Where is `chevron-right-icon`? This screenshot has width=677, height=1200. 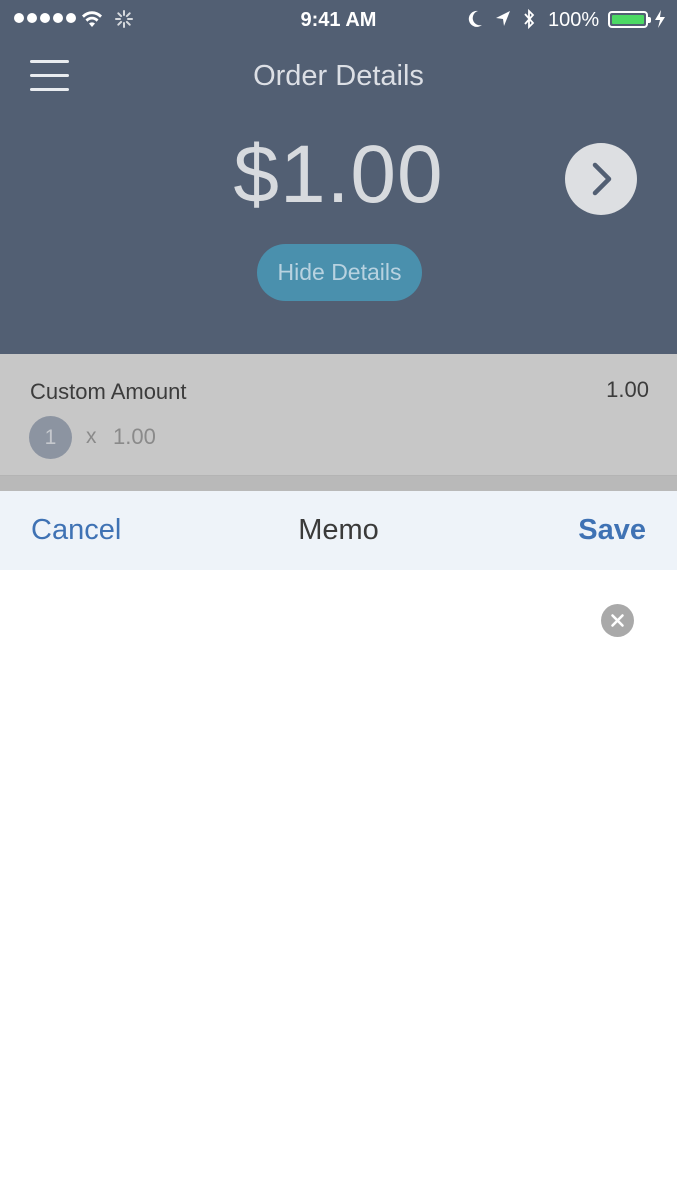
chevron-right-icon is located at coordinates (602, 179).